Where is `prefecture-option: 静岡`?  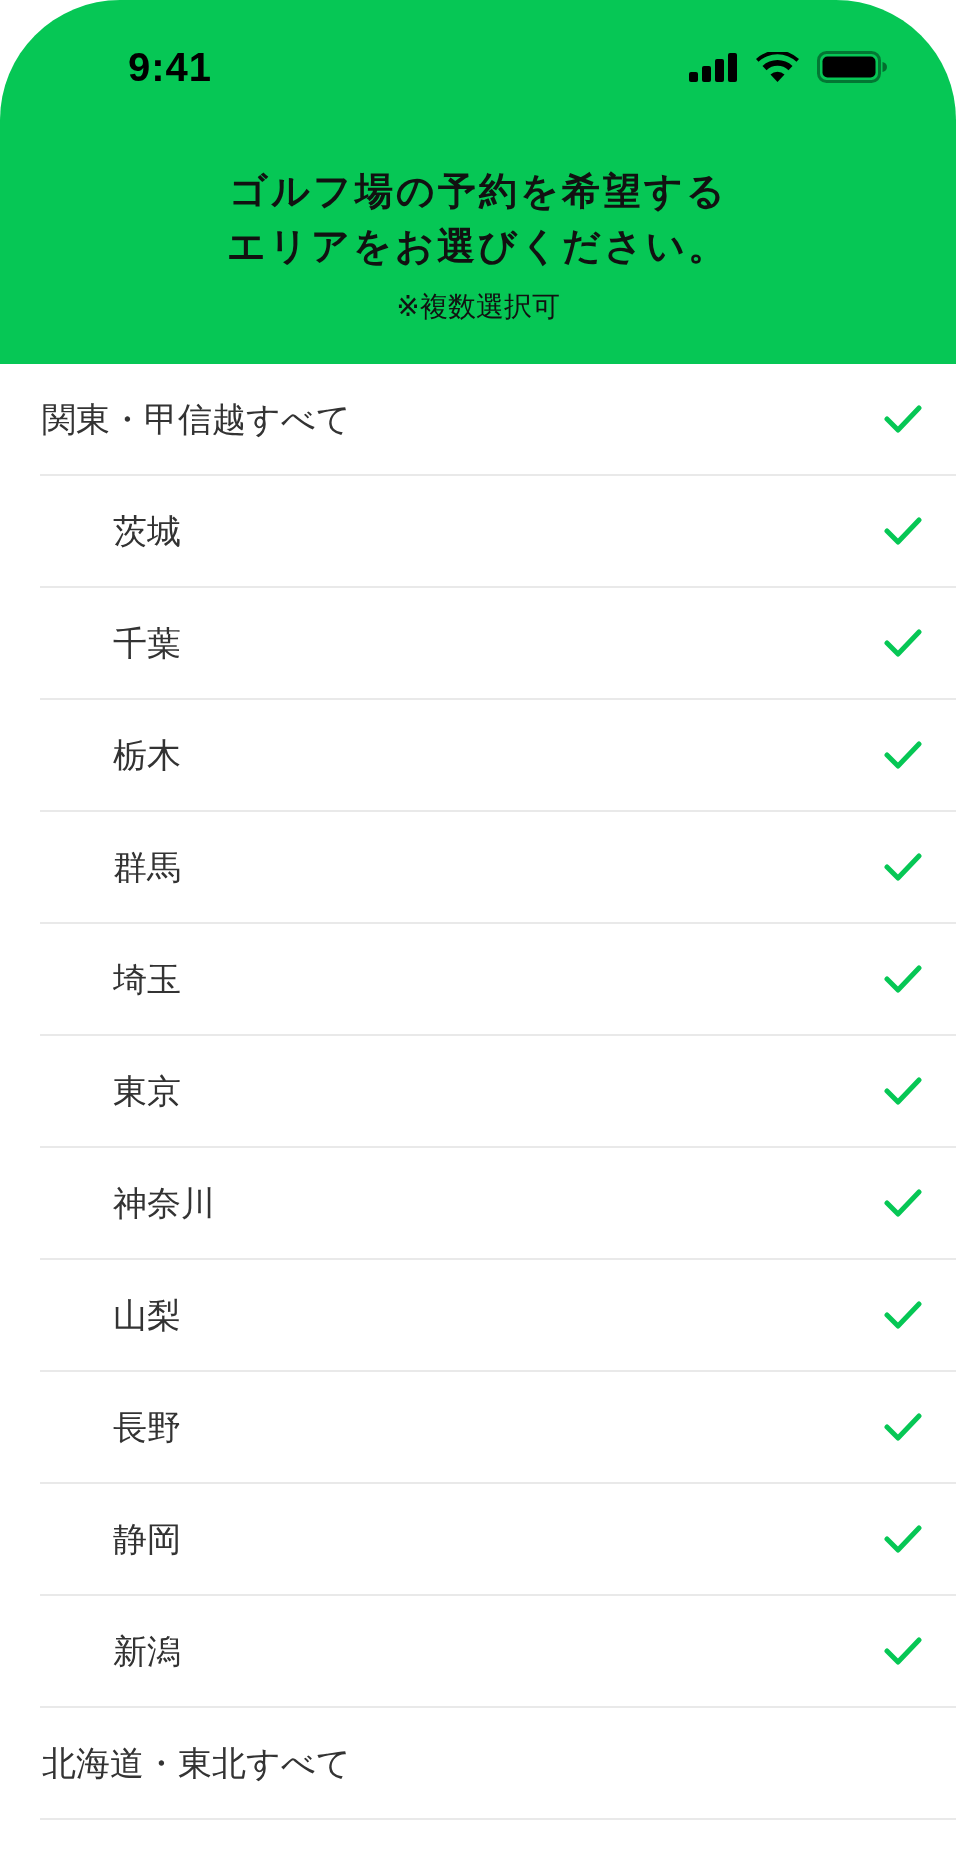
prefecture-option: 静岡 is located at coordinates (498, 1540).